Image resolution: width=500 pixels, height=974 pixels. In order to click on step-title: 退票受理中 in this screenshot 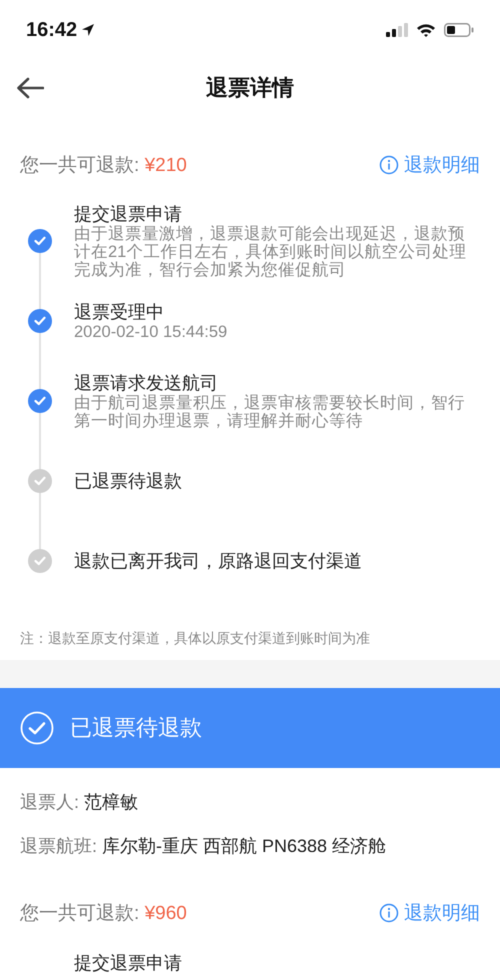, I will do `click(119, 312)`.